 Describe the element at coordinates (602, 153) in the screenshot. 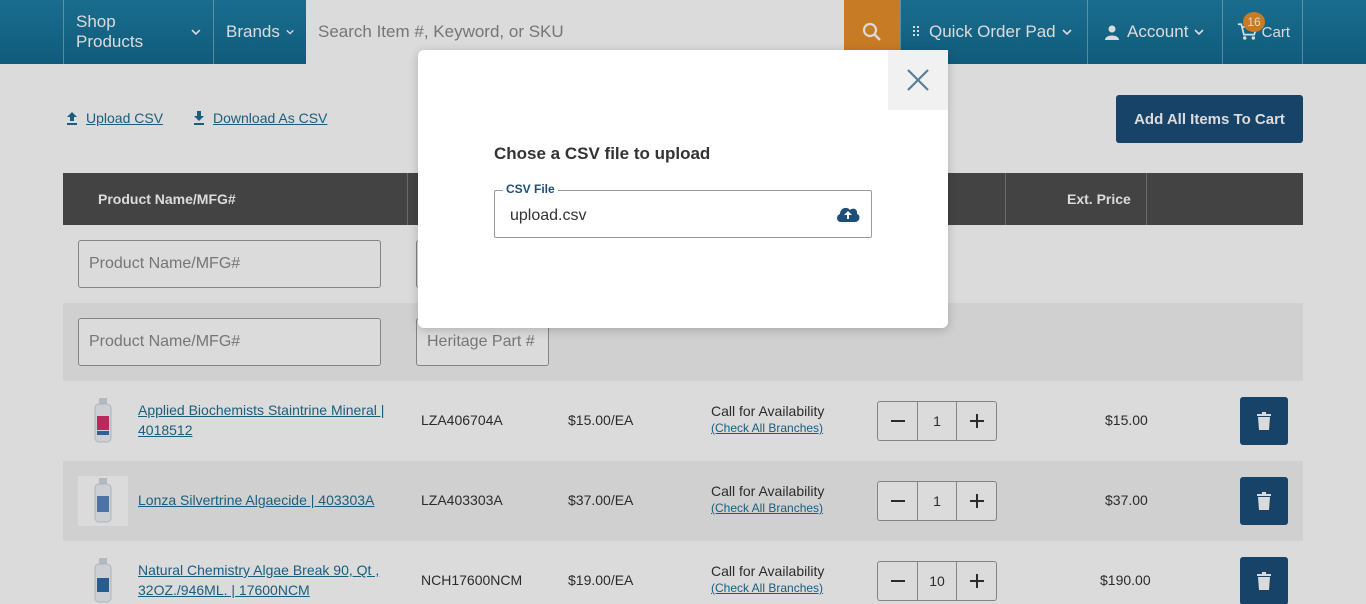

I see `modal-title: Chose a CSV file to upload` at that location.